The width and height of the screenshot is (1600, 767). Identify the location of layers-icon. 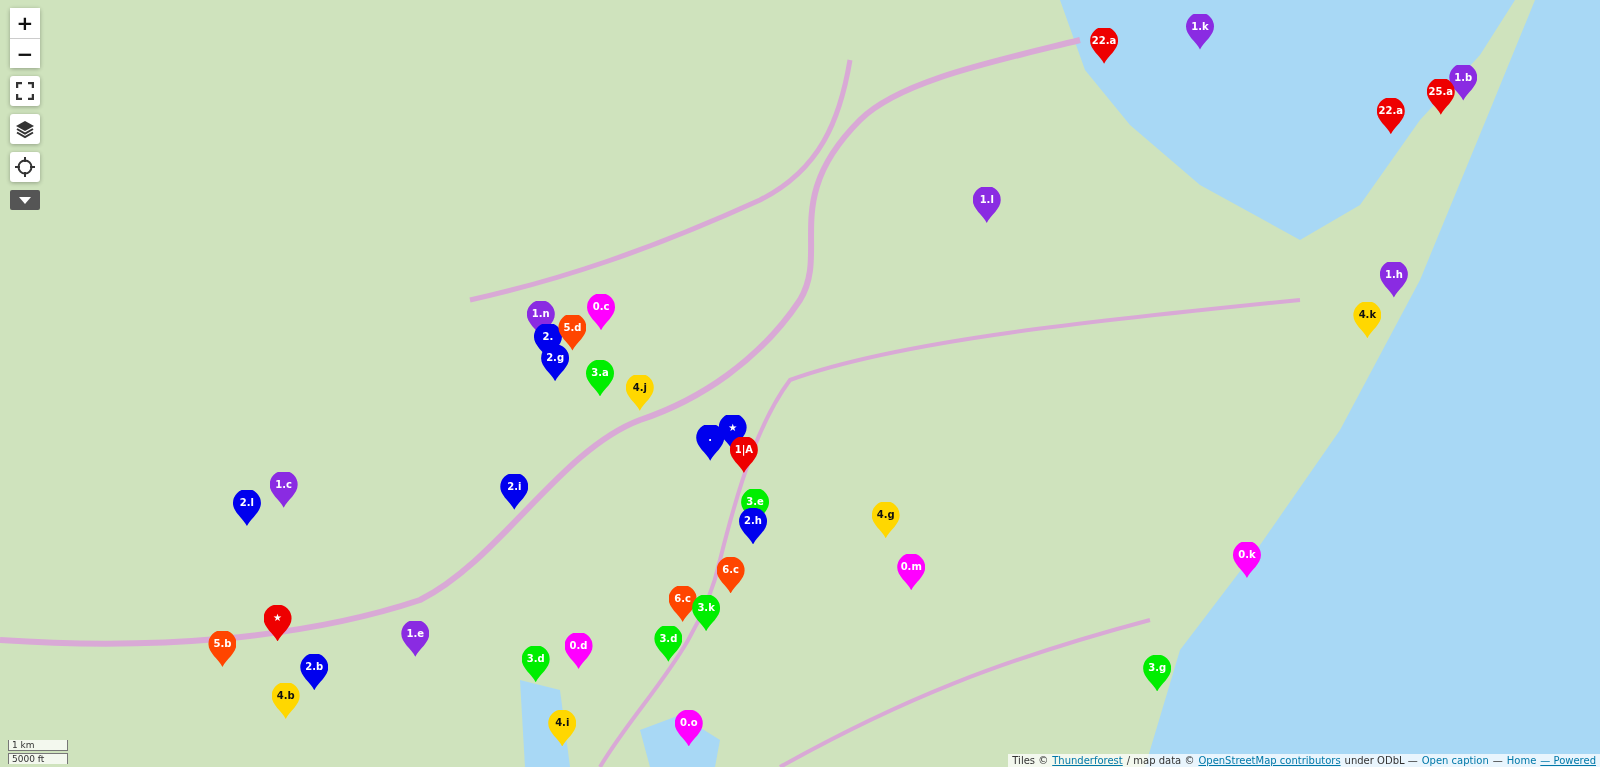
(25, 129).